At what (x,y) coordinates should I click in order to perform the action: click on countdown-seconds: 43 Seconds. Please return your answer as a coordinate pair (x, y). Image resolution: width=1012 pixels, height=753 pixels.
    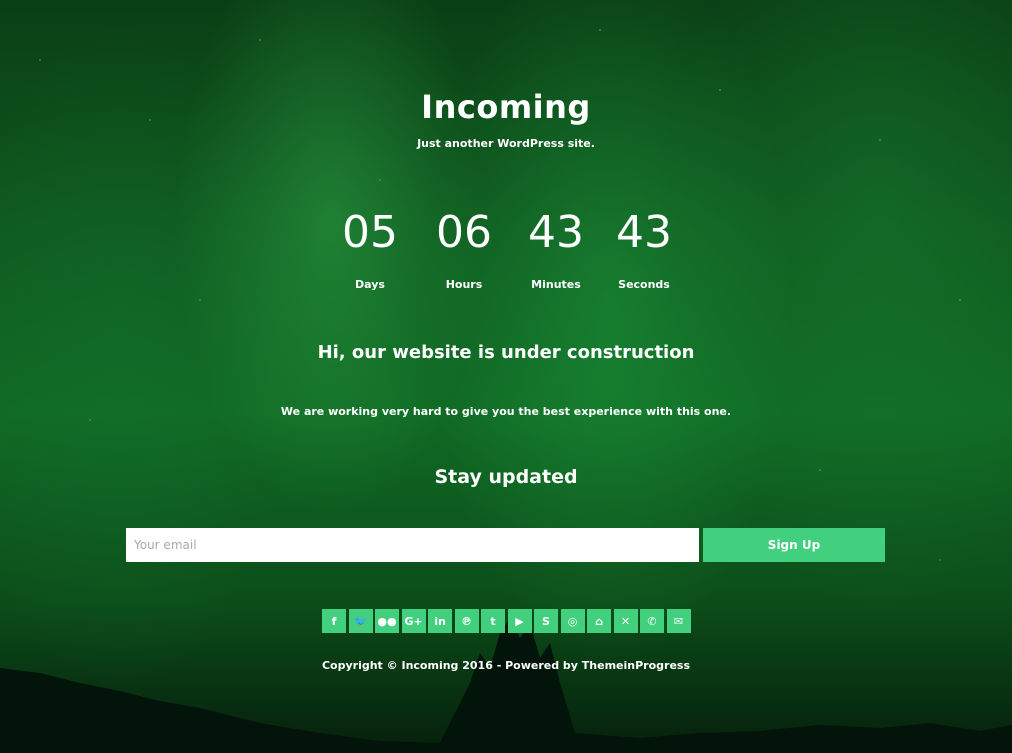
    Looking at the image, I should click on (644, 248).